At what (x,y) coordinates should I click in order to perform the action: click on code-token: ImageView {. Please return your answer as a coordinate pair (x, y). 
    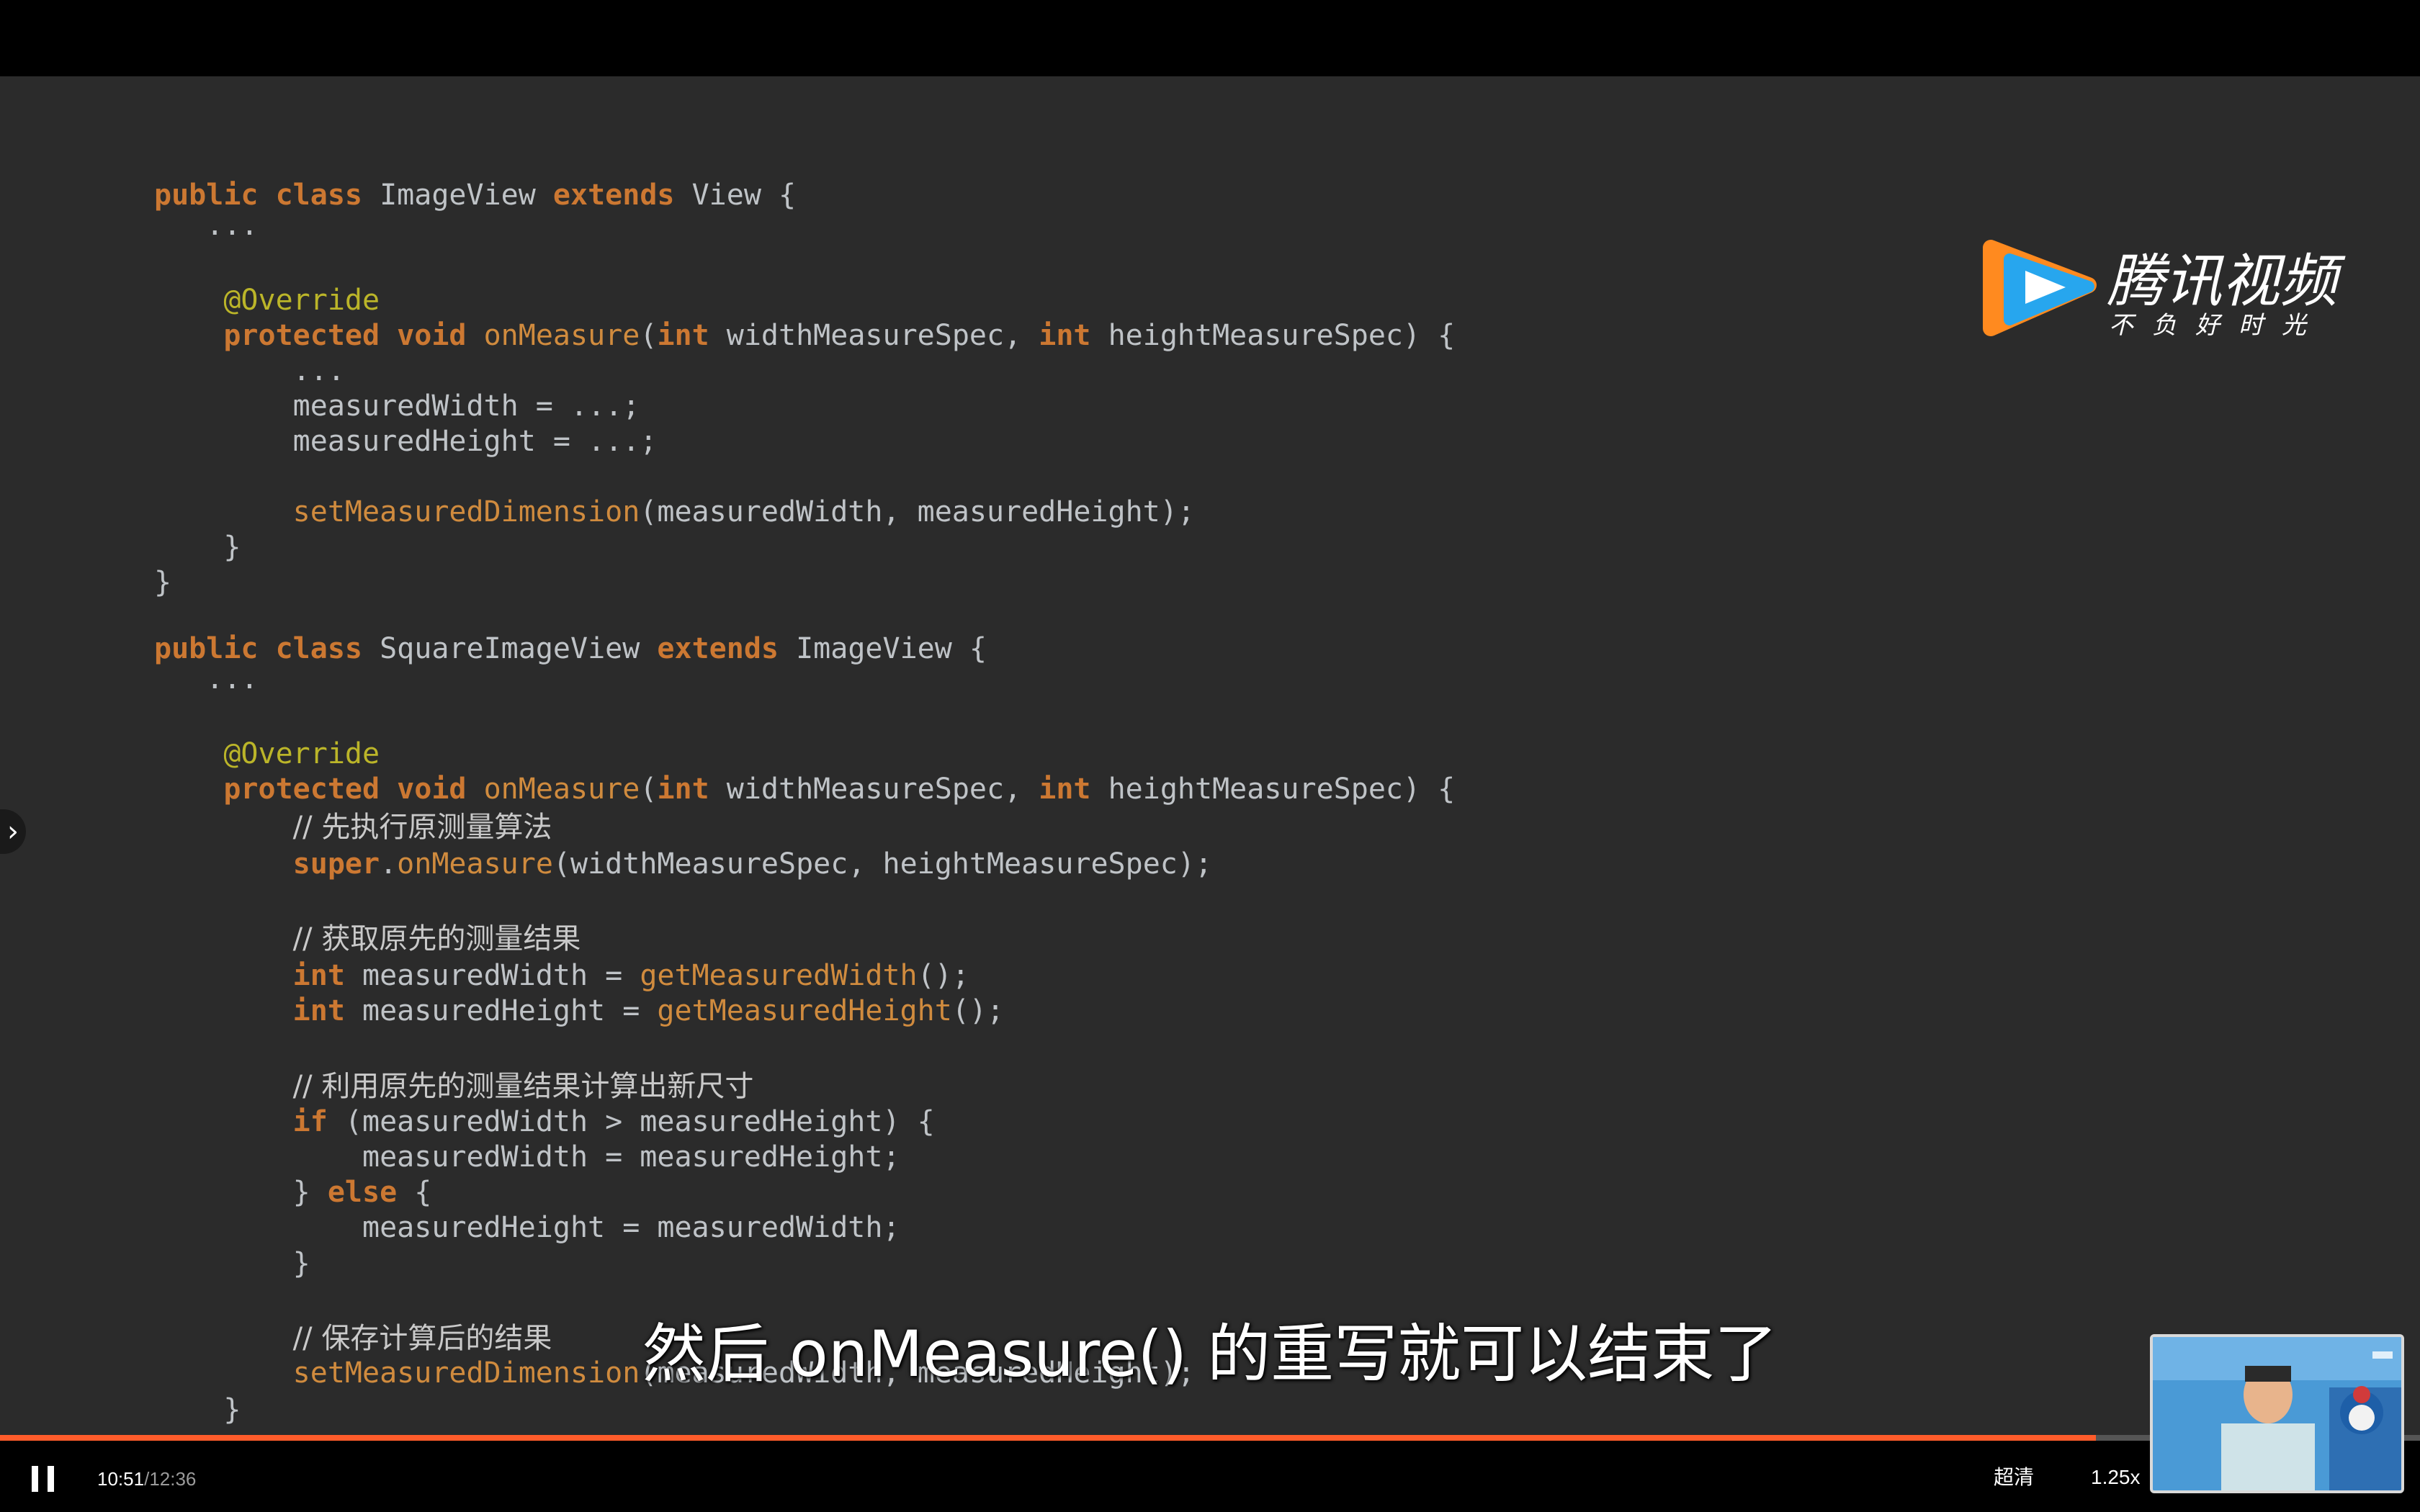
    Looking at the image, I should click on (883, 648).